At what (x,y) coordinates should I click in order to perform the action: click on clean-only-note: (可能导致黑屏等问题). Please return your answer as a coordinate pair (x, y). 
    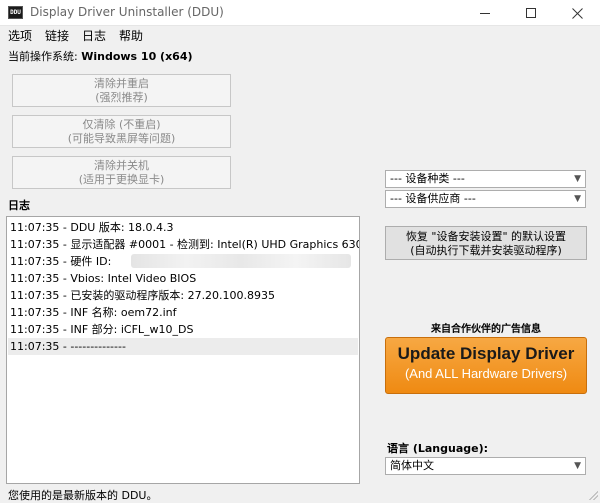
    Looking at the image, I should click on (121, 138).